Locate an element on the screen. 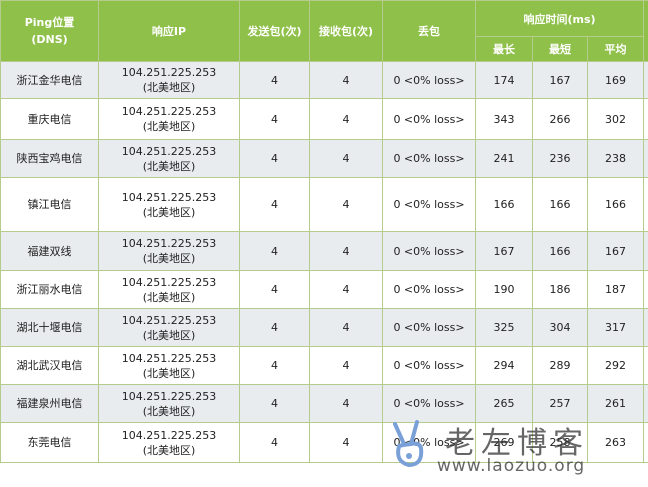 This screenshot has width=648, height=487. cell-location: 湖北十堰电信 is located at coordinates (49, 327).